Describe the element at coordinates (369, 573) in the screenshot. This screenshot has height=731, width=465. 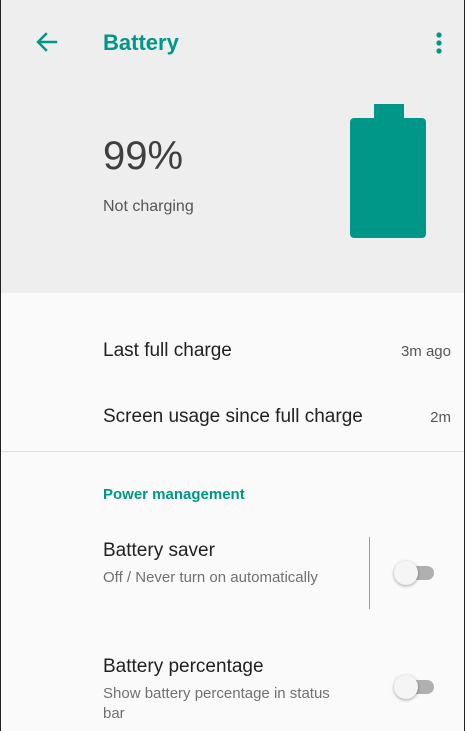
I see `vertical-divider` at that location.